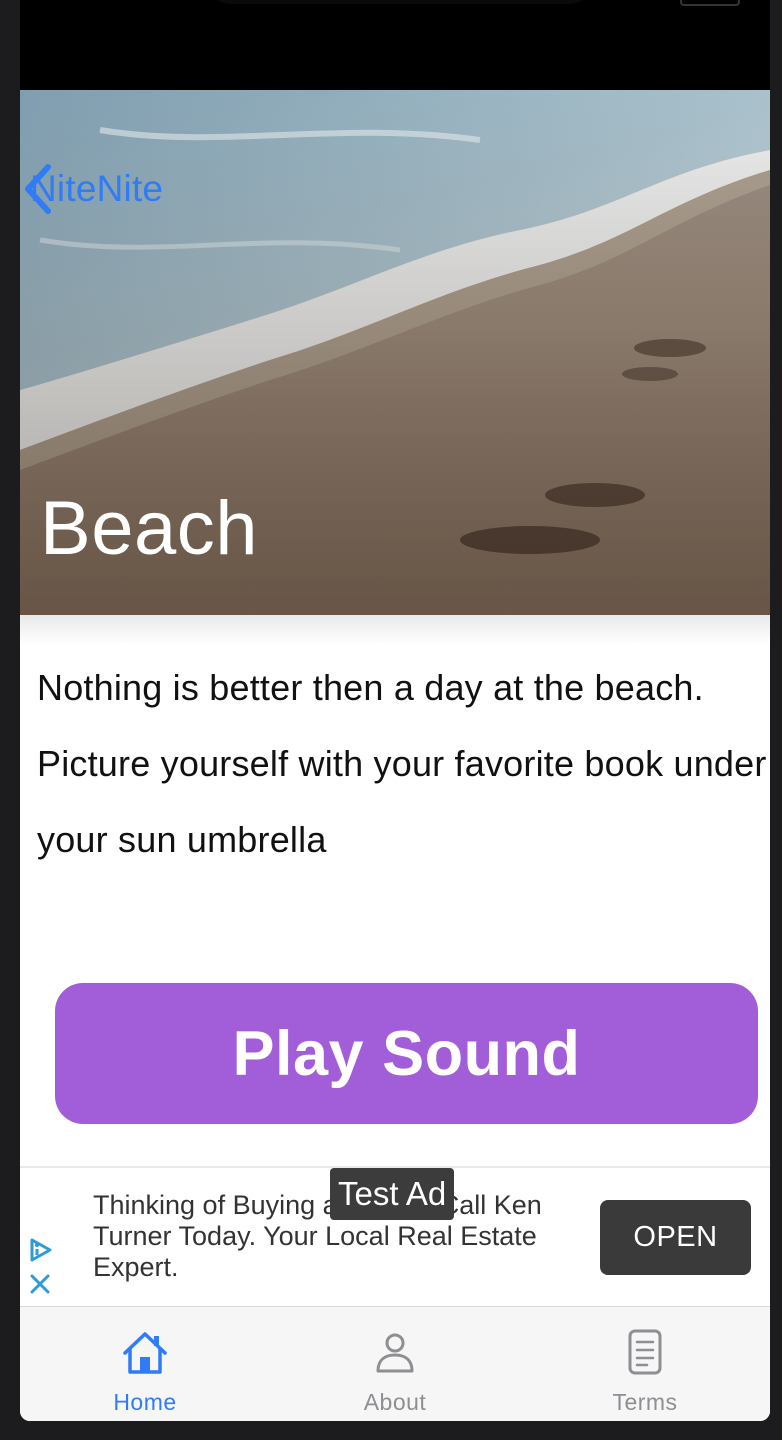 The height and width of the screenshot is (1440, 782). Describe the element at coordinates (645, 1402) in the screenshot. I see `tab-terms-label: Terms` at that location.